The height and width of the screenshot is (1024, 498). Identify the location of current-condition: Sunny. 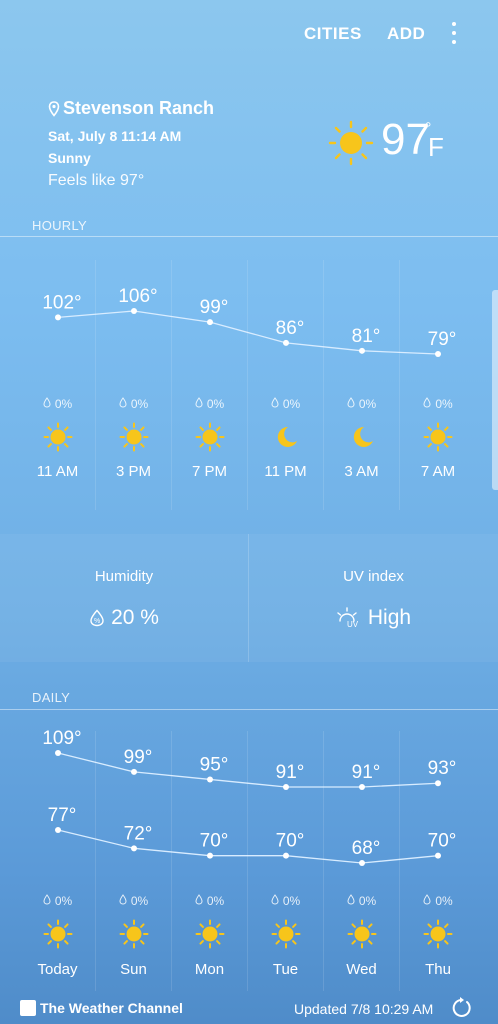
(69, 158).